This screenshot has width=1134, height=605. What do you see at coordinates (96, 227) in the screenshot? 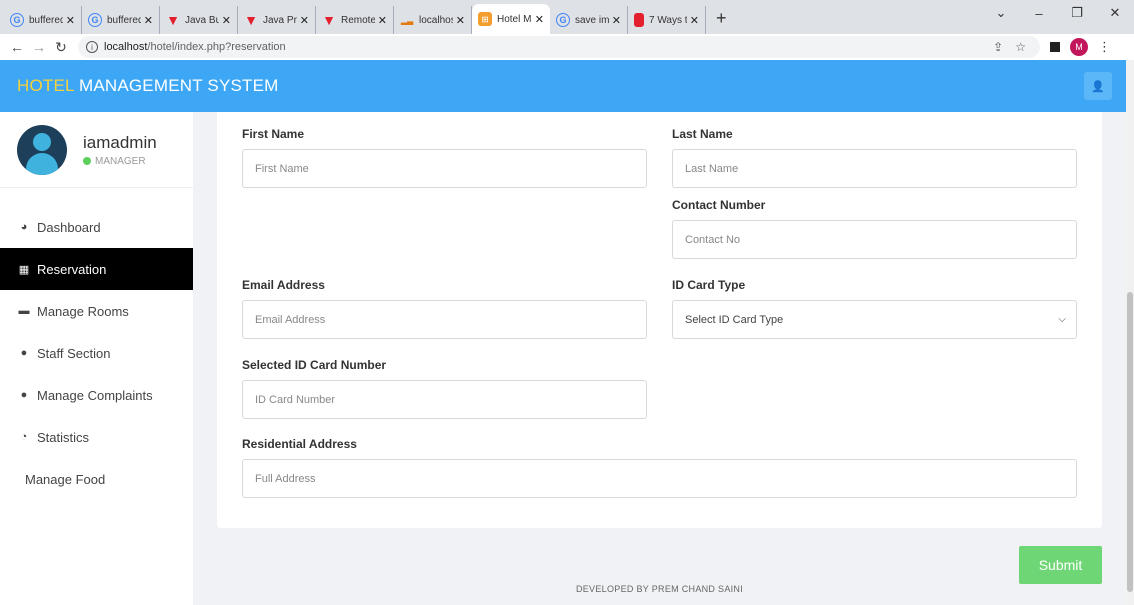
I see `sidebar-item-dashboard: ◕ Dashboard` at bounding box center [96, 227].